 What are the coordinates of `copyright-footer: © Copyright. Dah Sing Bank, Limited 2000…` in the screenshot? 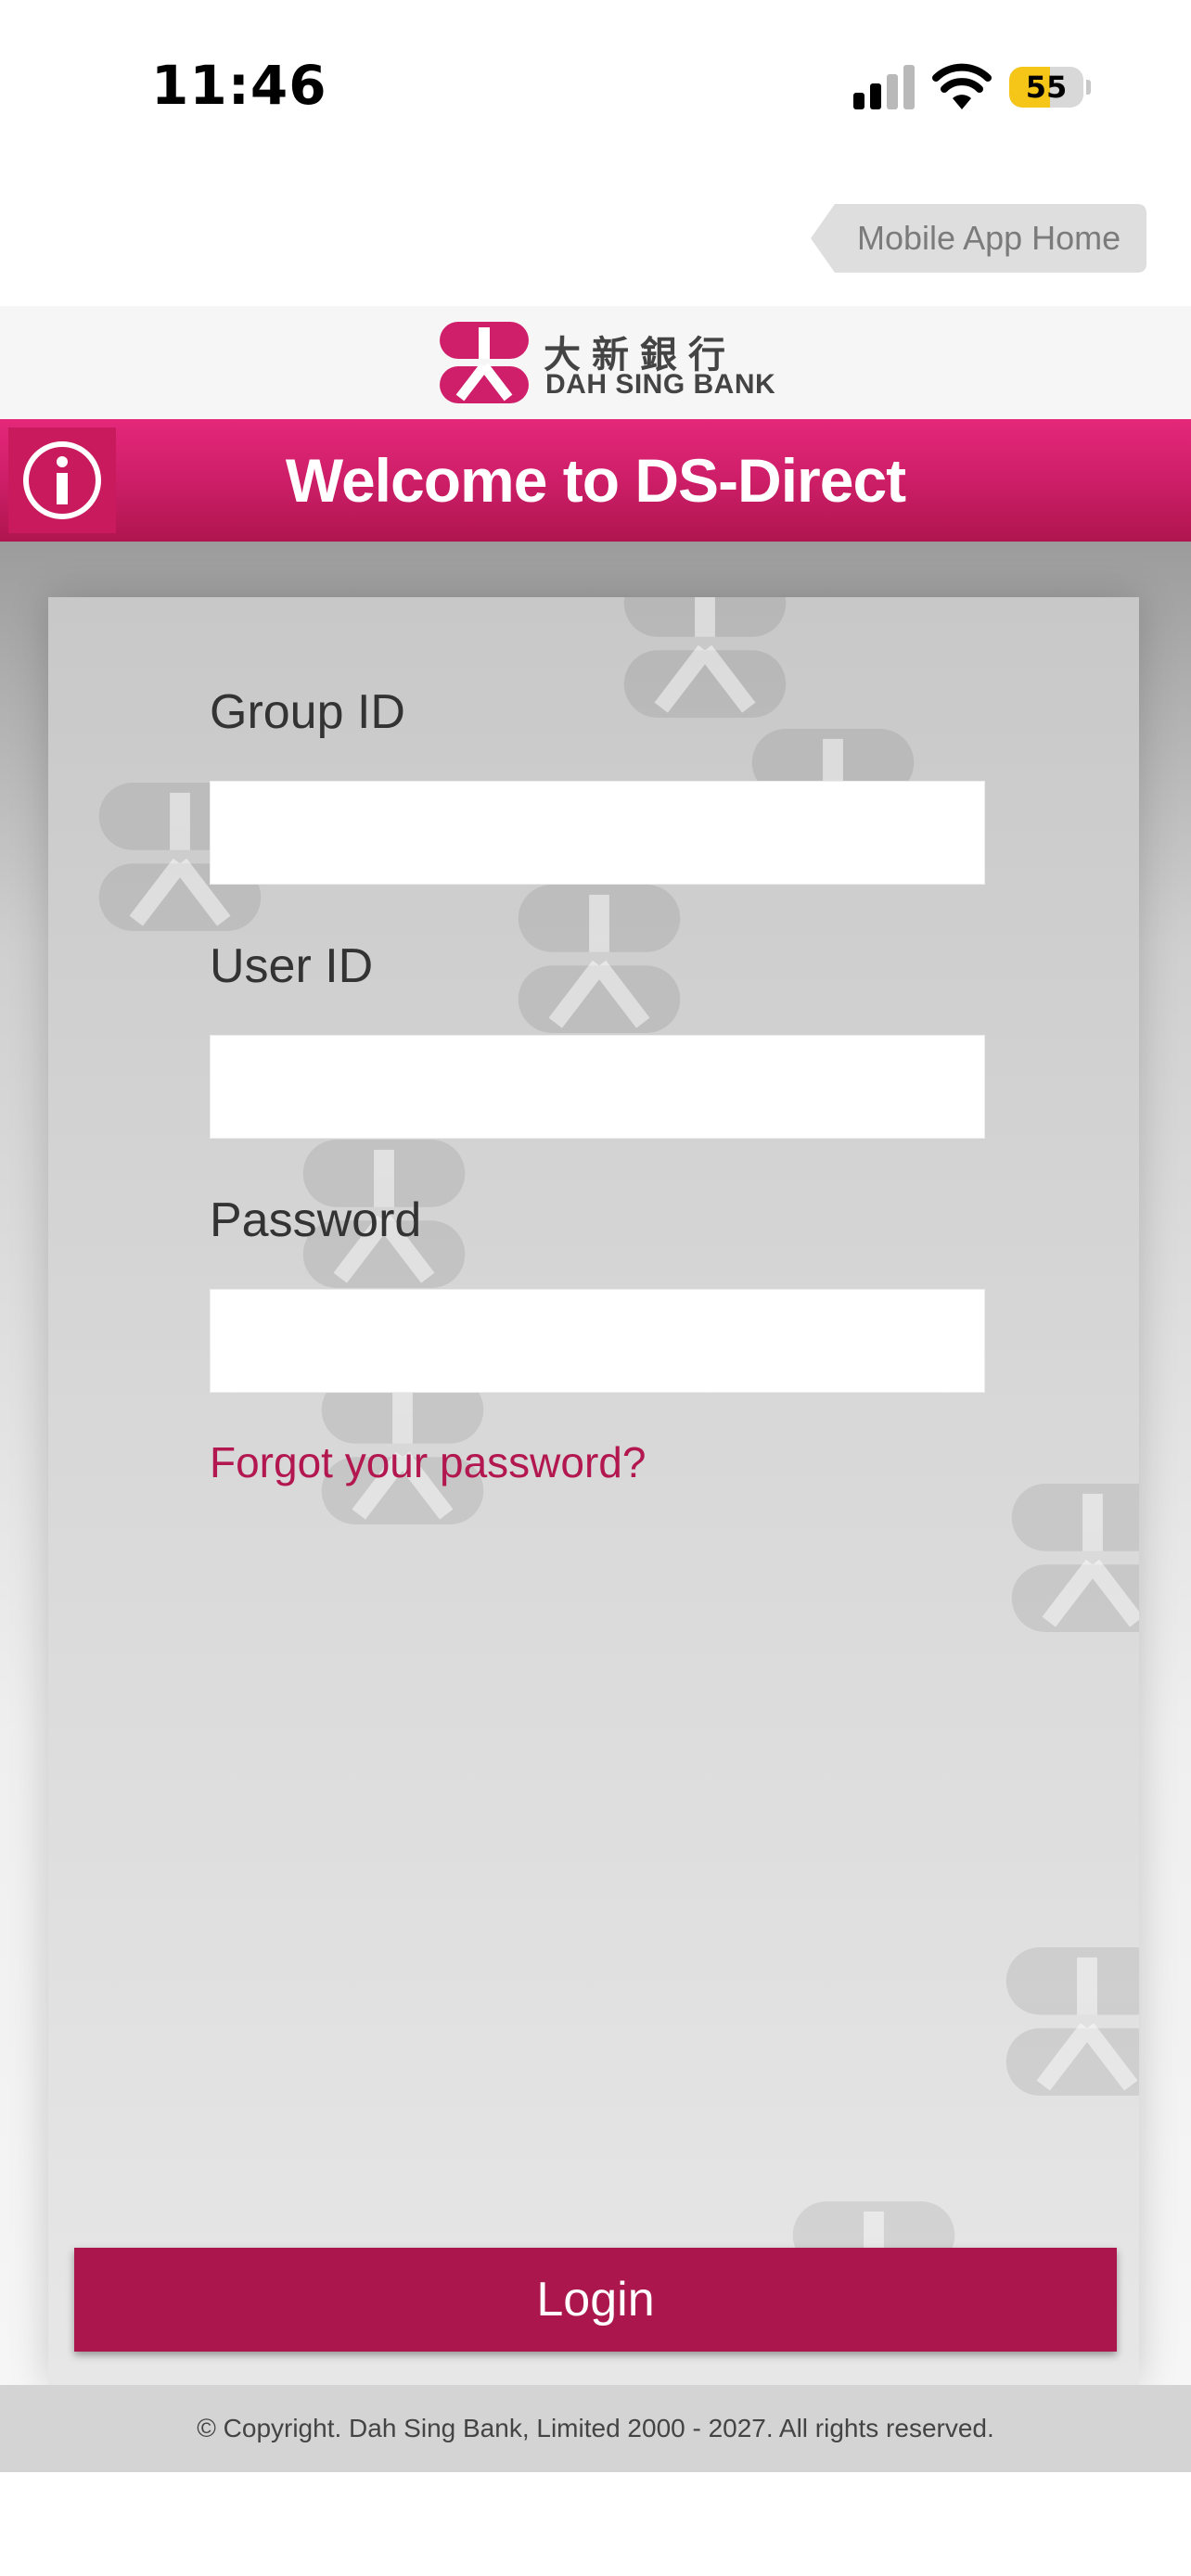 It's located at (595, 2428).